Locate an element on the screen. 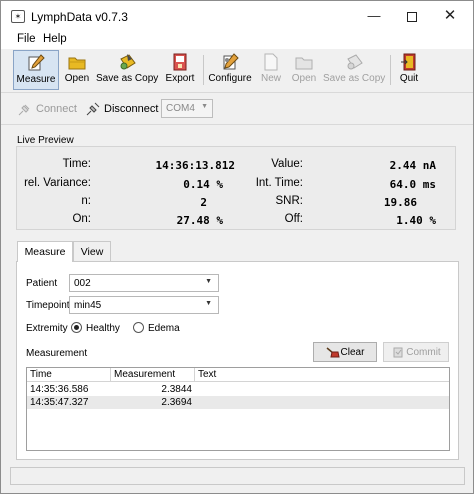 Image resolution: width=474 pixels, height=494 pixels. plug-connect-icon is located at coordinates (24, 110).